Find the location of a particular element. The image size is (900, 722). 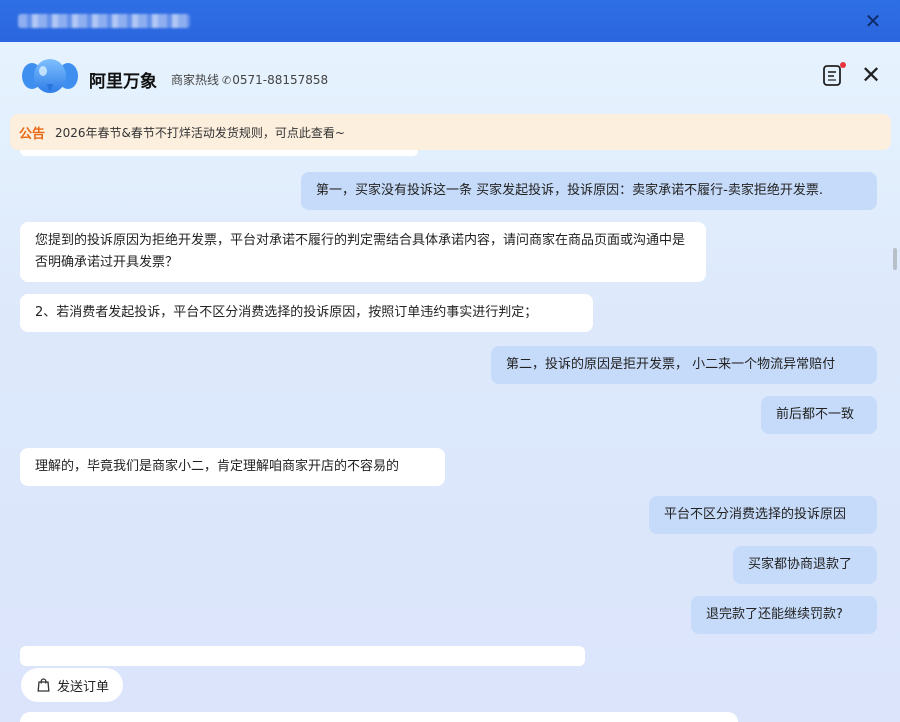

message-user: 前后都不一致 is located at coordinates (819, 415).